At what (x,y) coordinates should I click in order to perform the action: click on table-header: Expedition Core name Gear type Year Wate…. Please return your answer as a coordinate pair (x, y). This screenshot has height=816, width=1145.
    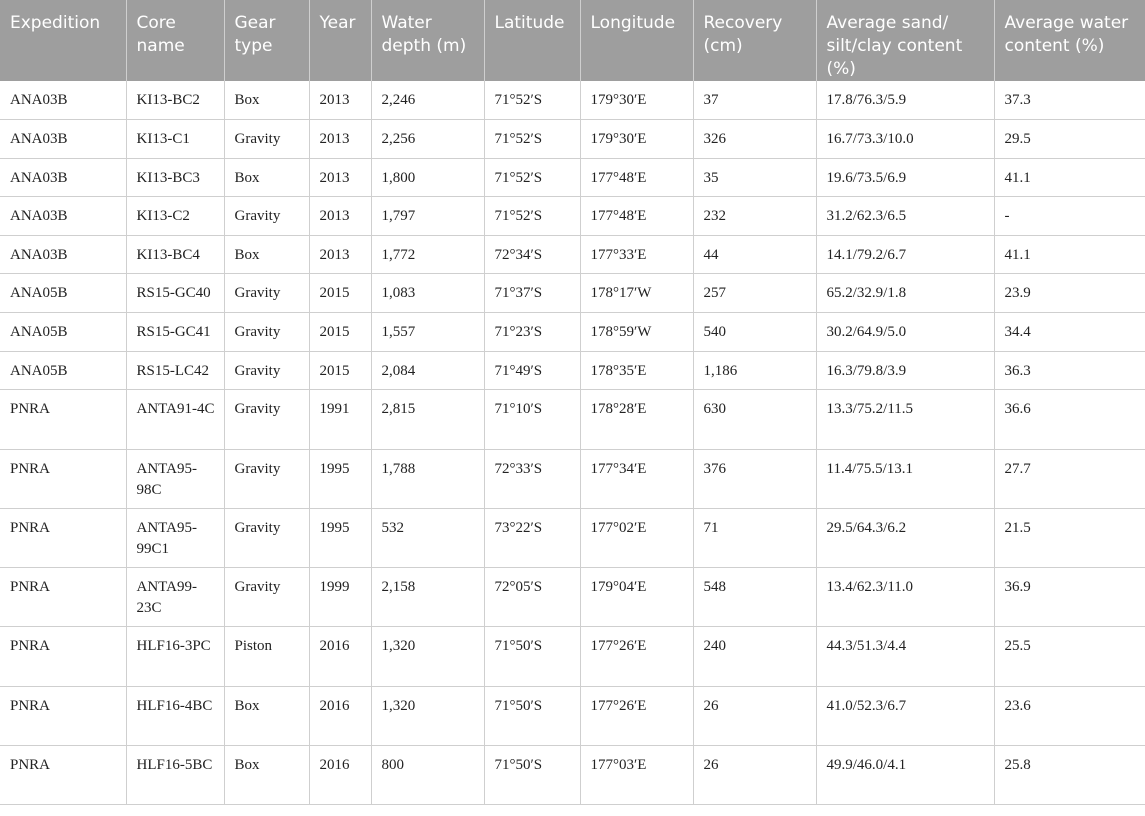
    Looking at the image, I should click on (572, 40).